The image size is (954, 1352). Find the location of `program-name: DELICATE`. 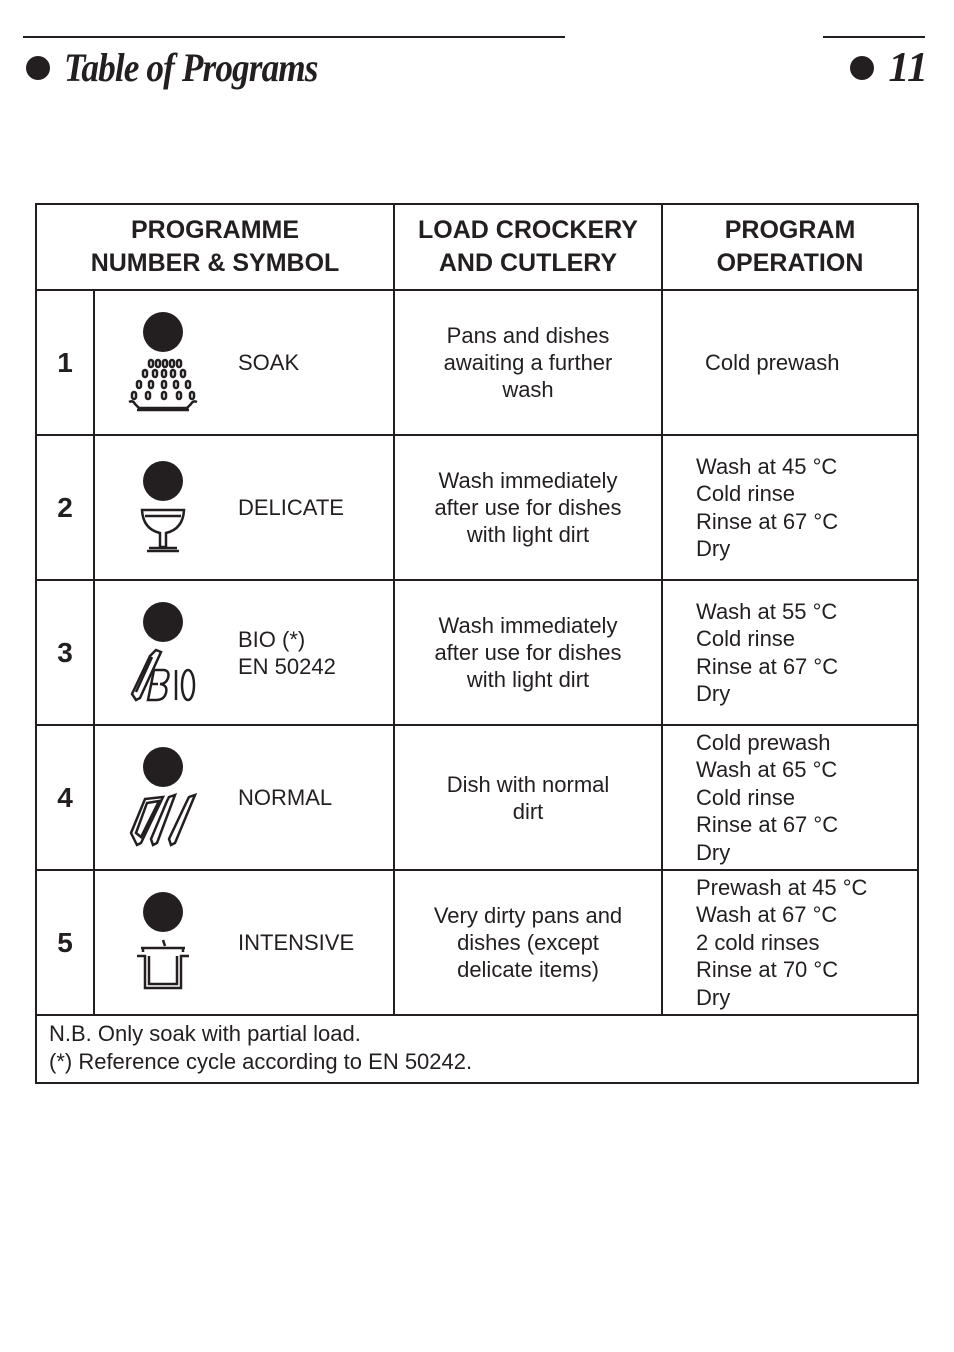

program-name: DELICATE is located at coordinates (291, 507).